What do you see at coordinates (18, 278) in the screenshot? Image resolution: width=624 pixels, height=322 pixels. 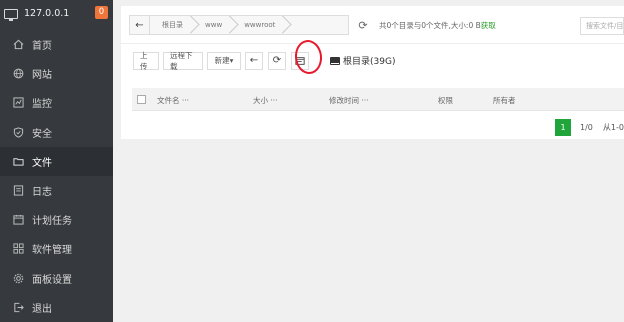 I see `gear-icon` at bounding box center [18, 278].